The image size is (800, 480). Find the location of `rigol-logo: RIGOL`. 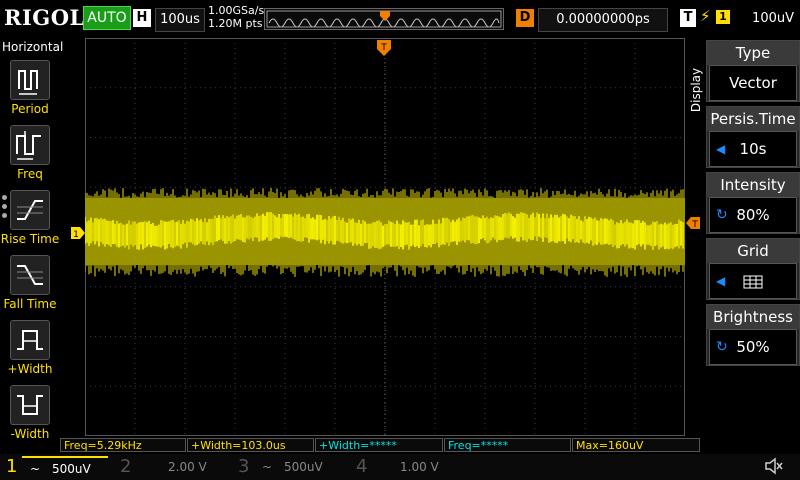

rigol-logo: RIGOL is located at coordinates (44, 17).